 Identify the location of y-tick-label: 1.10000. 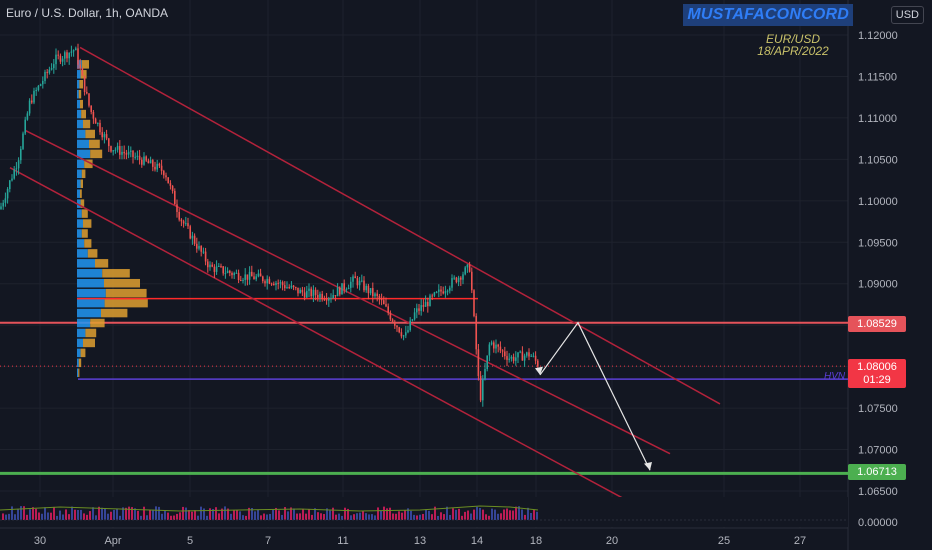
(878, 202).